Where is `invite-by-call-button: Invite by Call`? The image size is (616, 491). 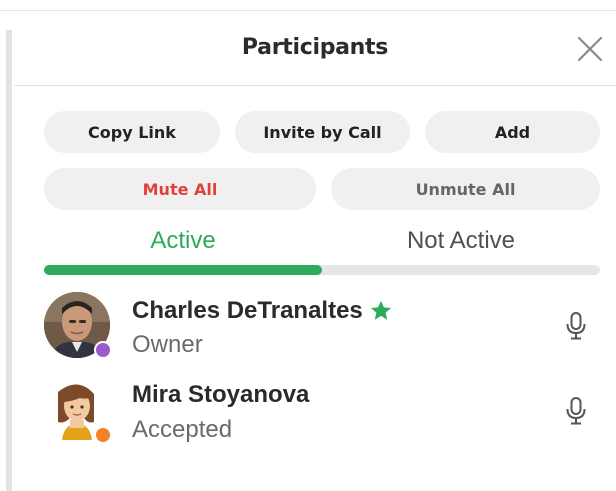
invite-by-call-button: Invite by Call is located at coordinates (322, 132).